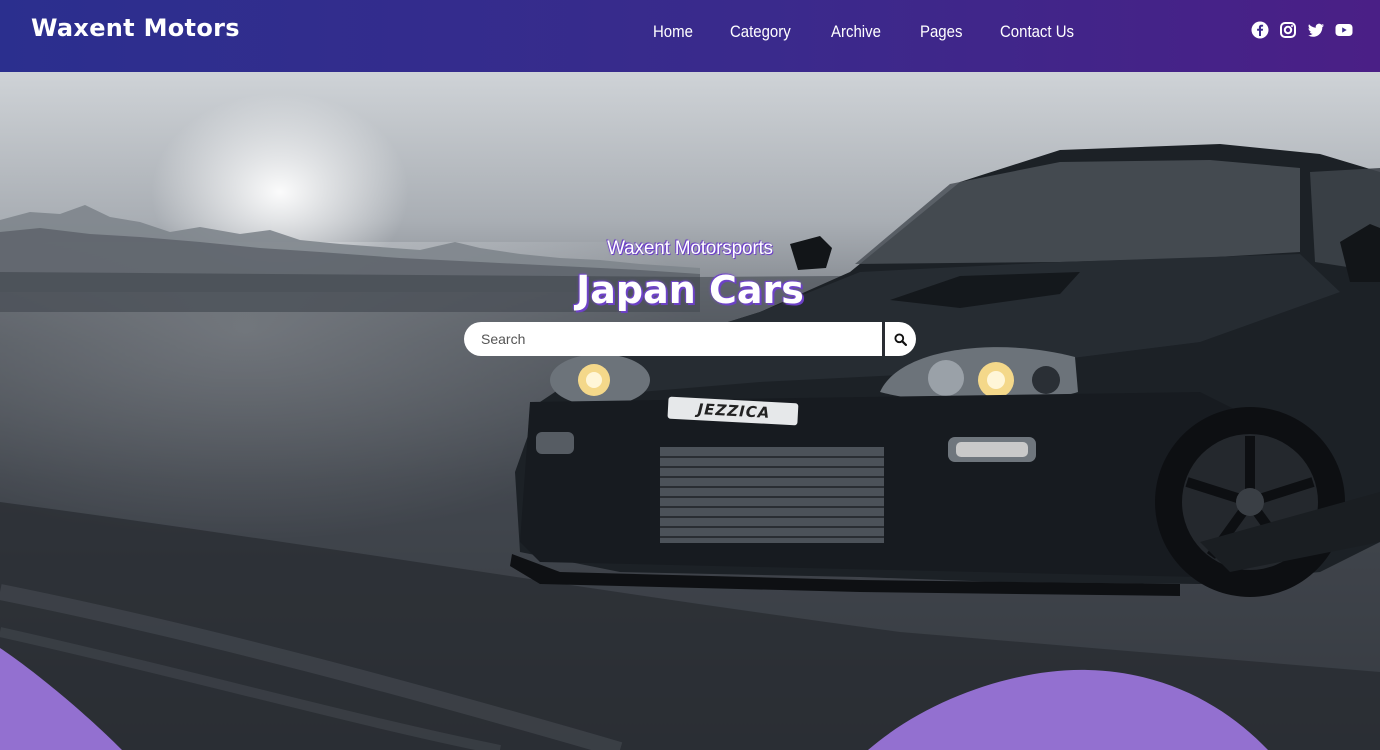 This screenshot has height=750, width=1380. What do you see at coordinates (1344, 30) in the screenshot?
I see `youtube-icon` at bounding box center [1344, 30].